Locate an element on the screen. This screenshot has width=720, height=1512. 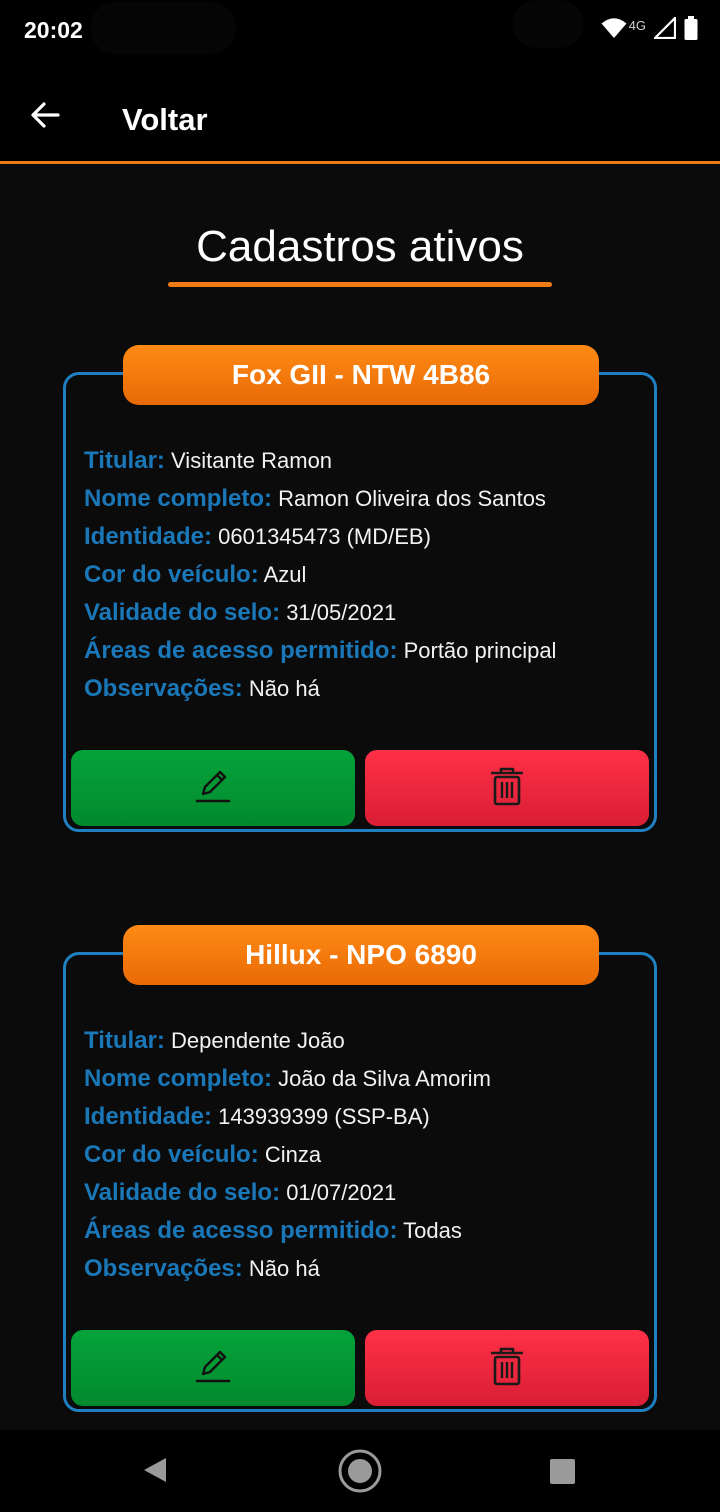
nav-recents-icon is located at coordinates (562, 1471).